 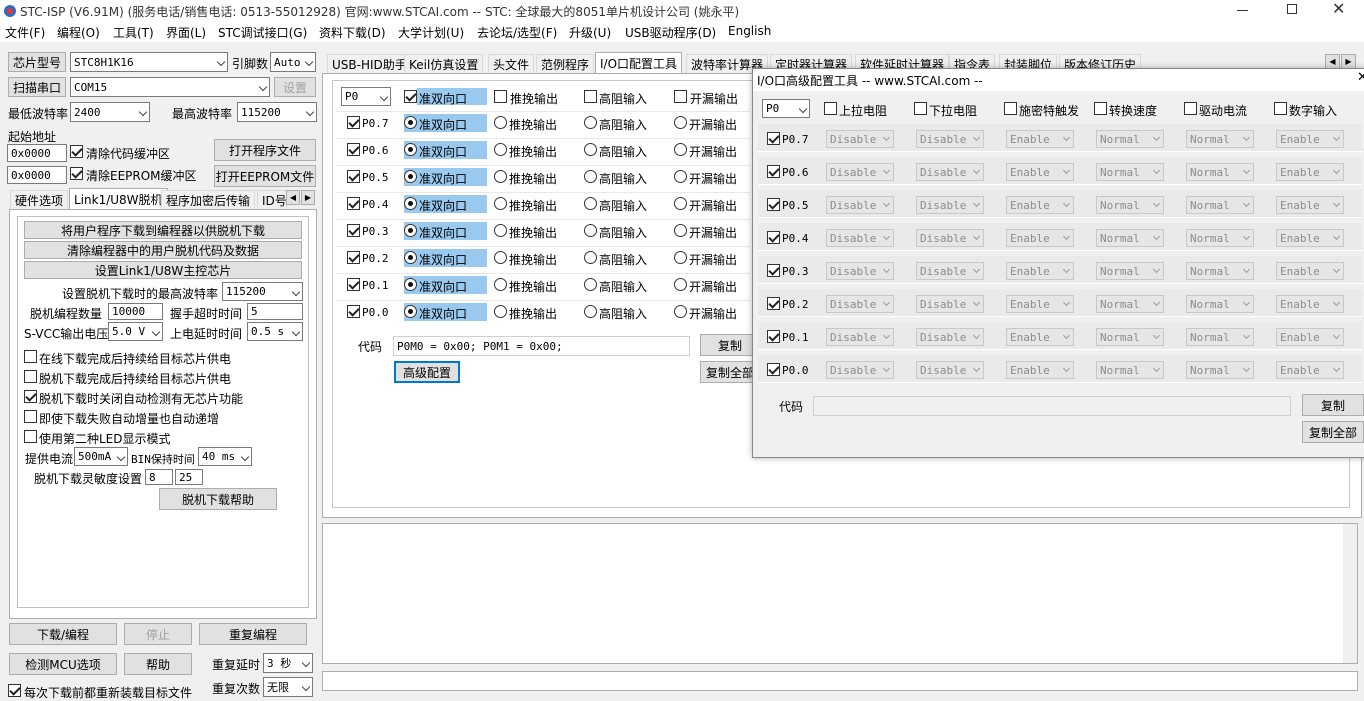 I want to click on min-baud-select: 2400, so click(x=110, y=112).